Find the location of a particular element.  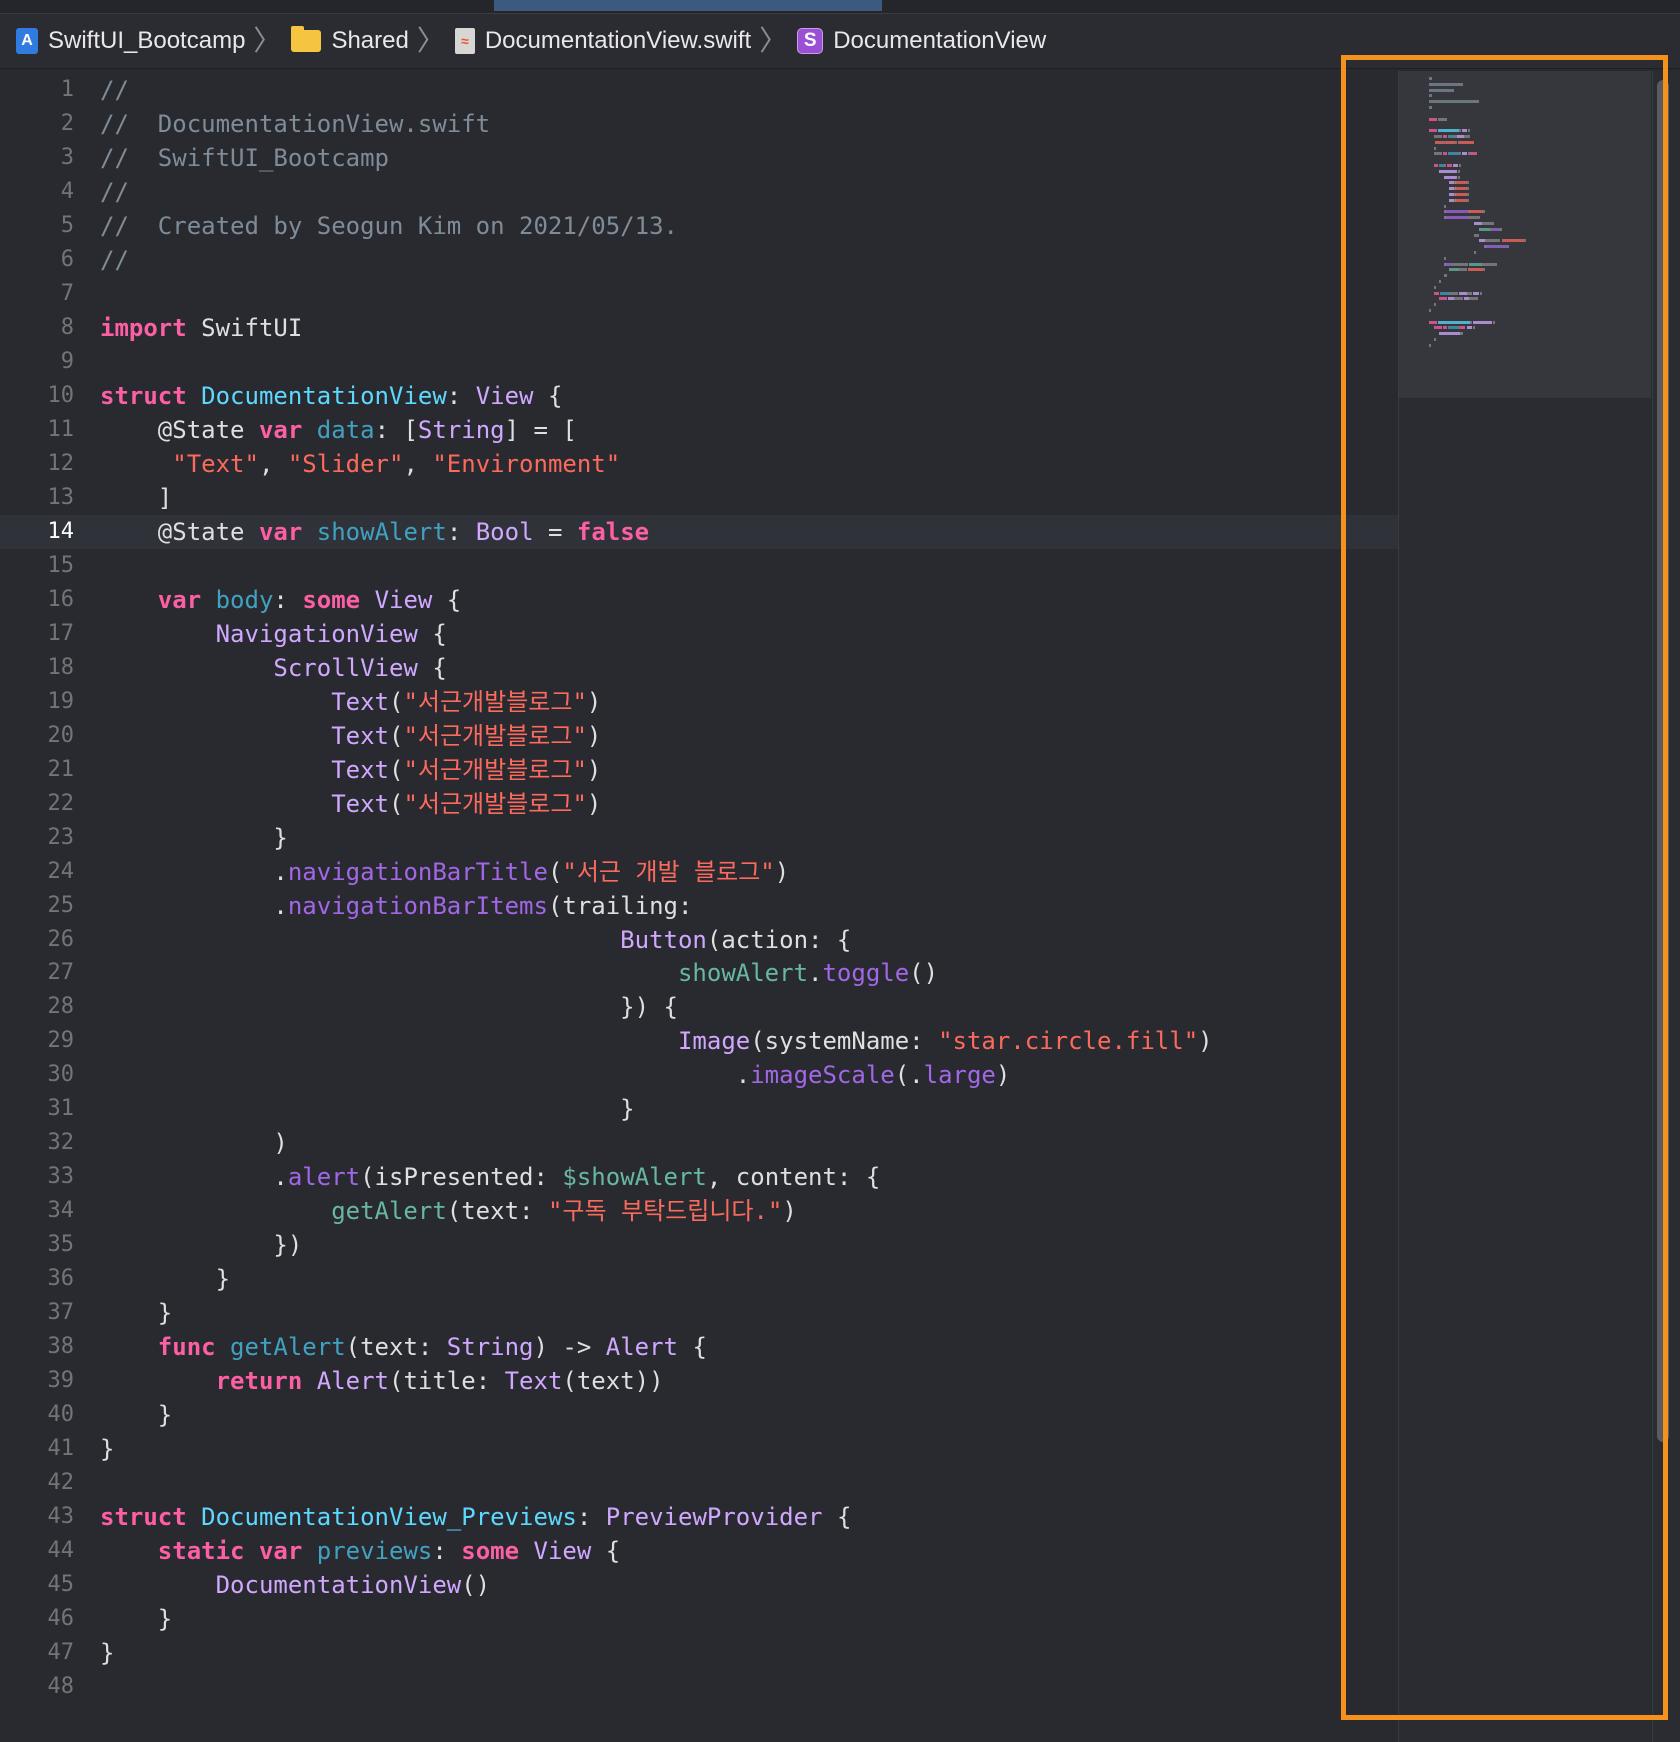

code-line: 39 return Alert(title: Text(text)) is located at coordinates (699, 1381).